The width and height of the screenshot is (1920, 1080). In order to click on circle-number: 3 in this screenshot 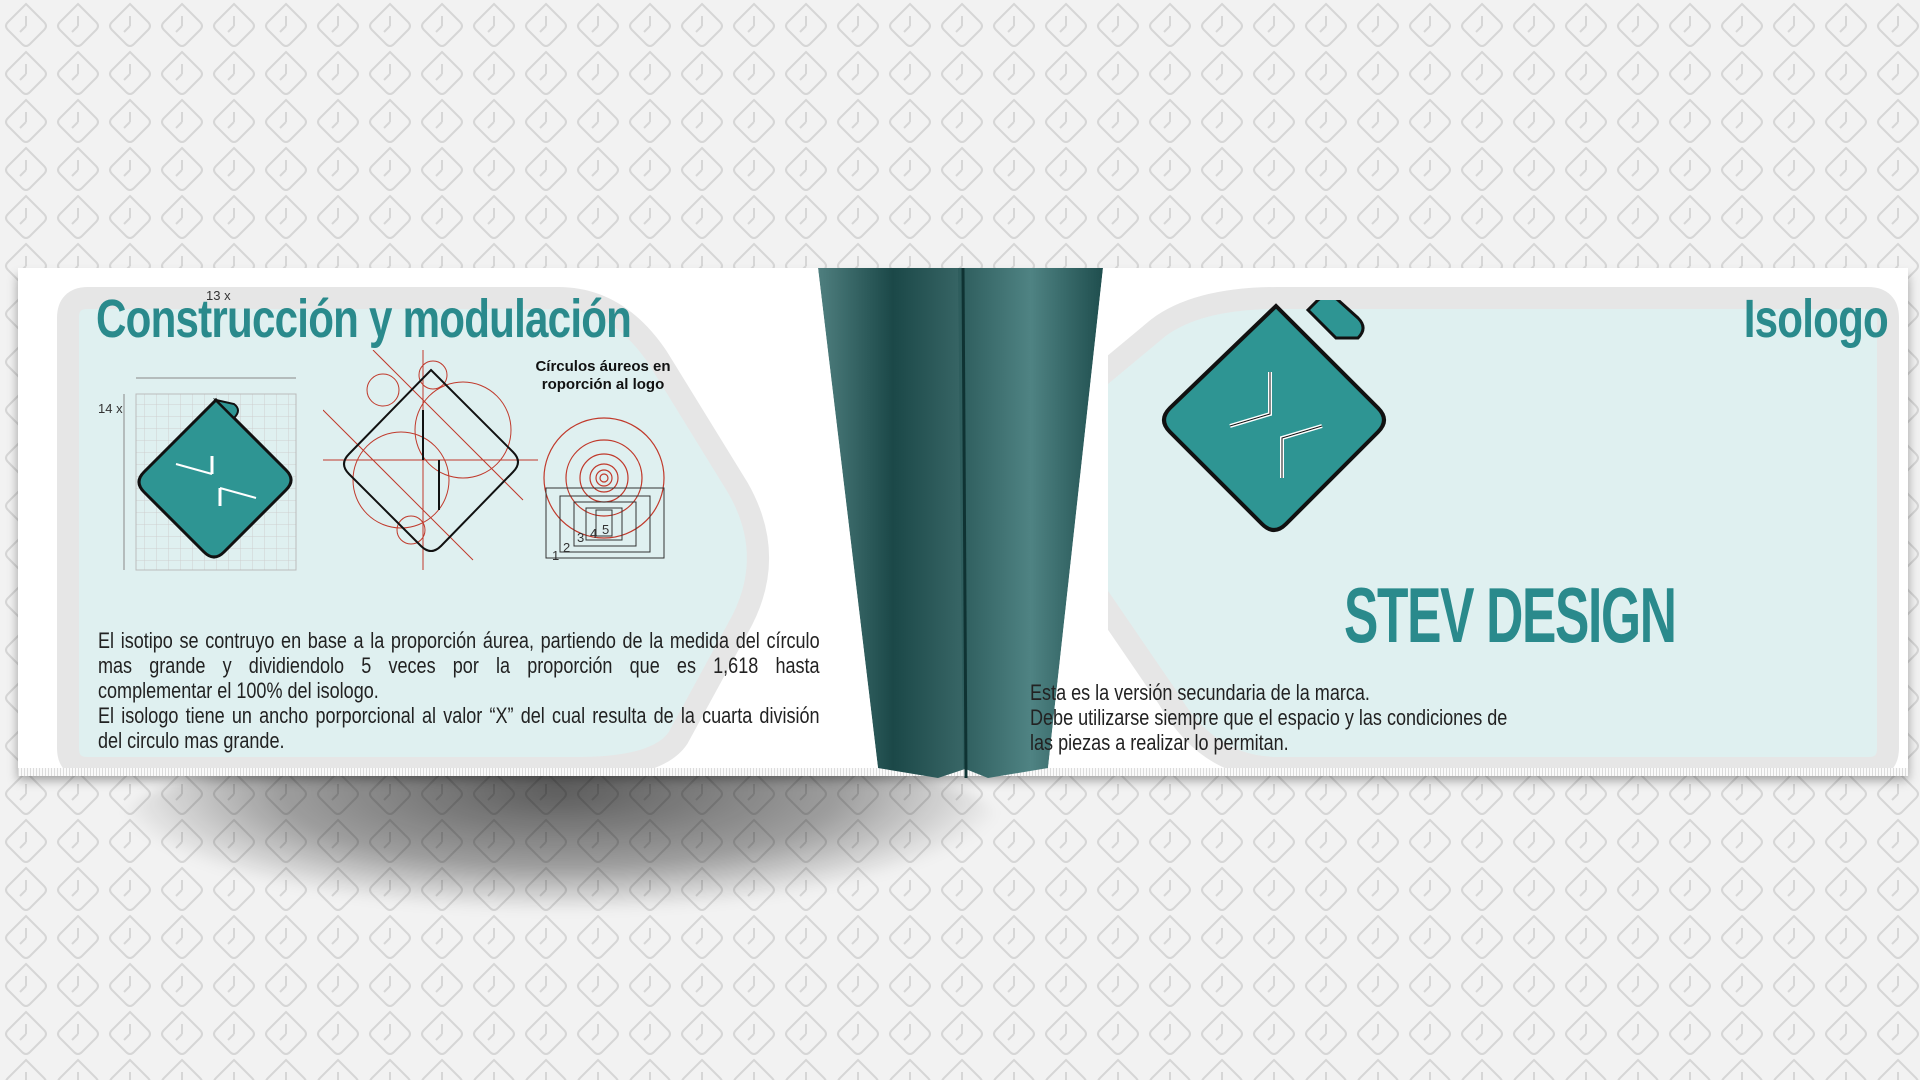, I will do `click(581, 537)`.